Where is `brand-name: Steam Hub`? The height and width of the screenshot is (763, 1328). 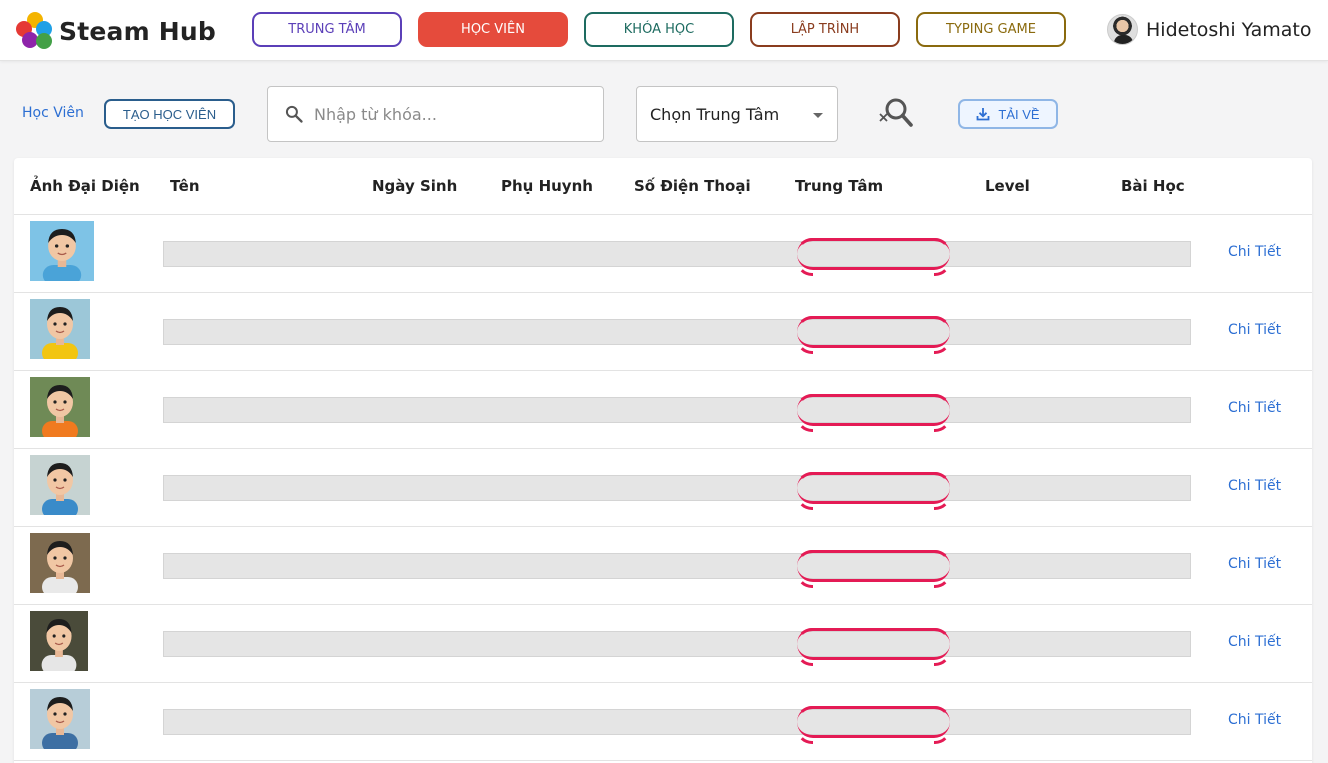 brand-name: Steam Hub is located at coordinates (137, 31).